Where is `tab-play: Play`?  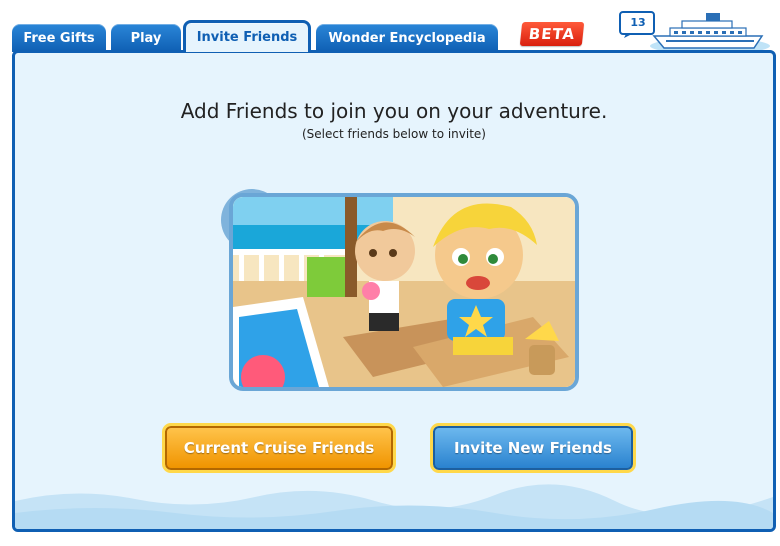
tab-play: Play is located at coordinates (146, 38).